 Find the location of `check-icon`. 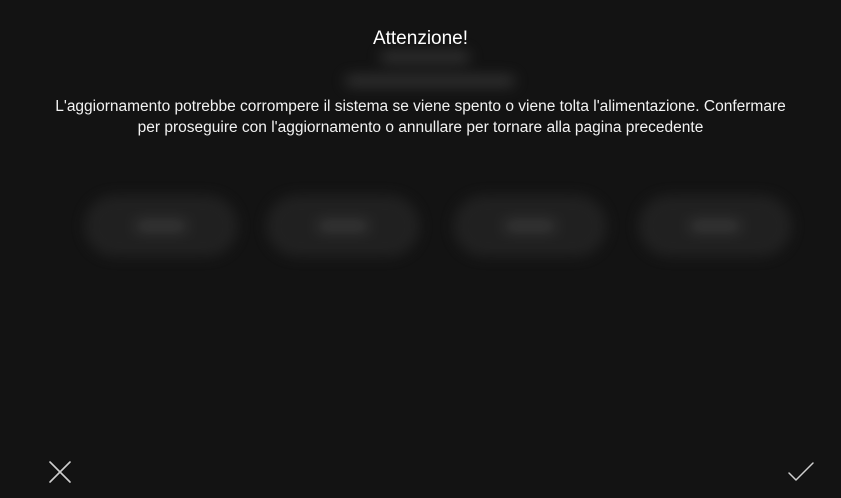

check-icon is located at coordinates (801, 471).